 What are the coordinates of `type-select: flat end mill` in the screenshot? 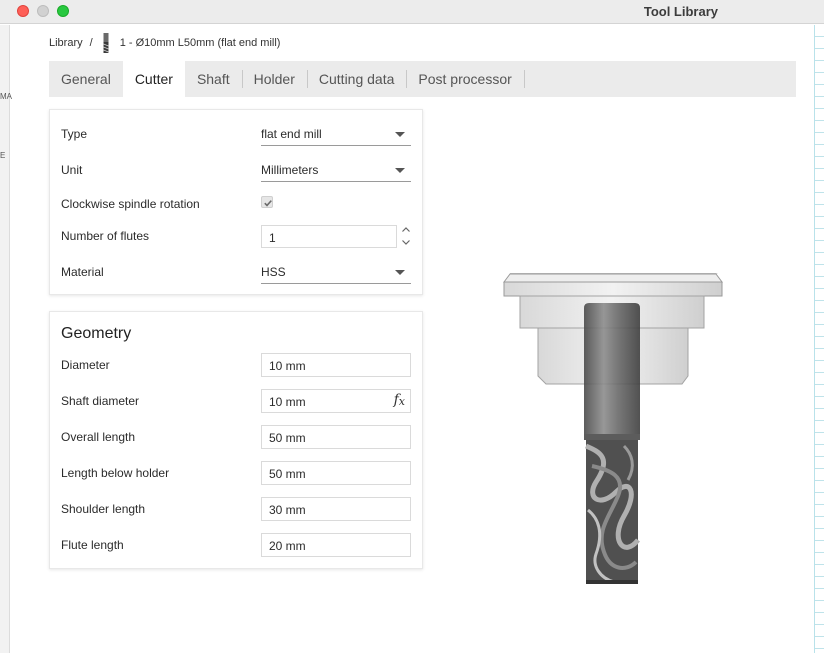 It's located at (336, 134).